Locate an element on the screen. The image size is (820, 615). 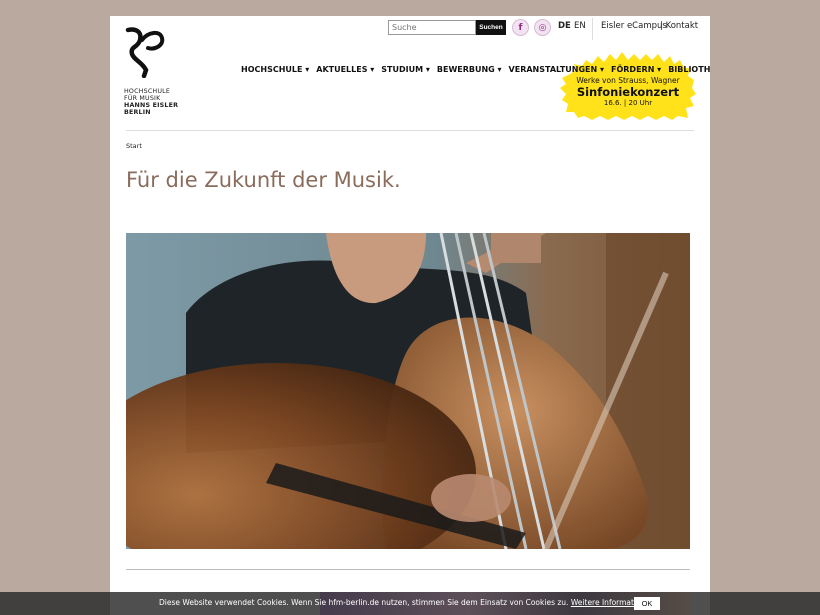
search-input is located at coordinates (432, 27).